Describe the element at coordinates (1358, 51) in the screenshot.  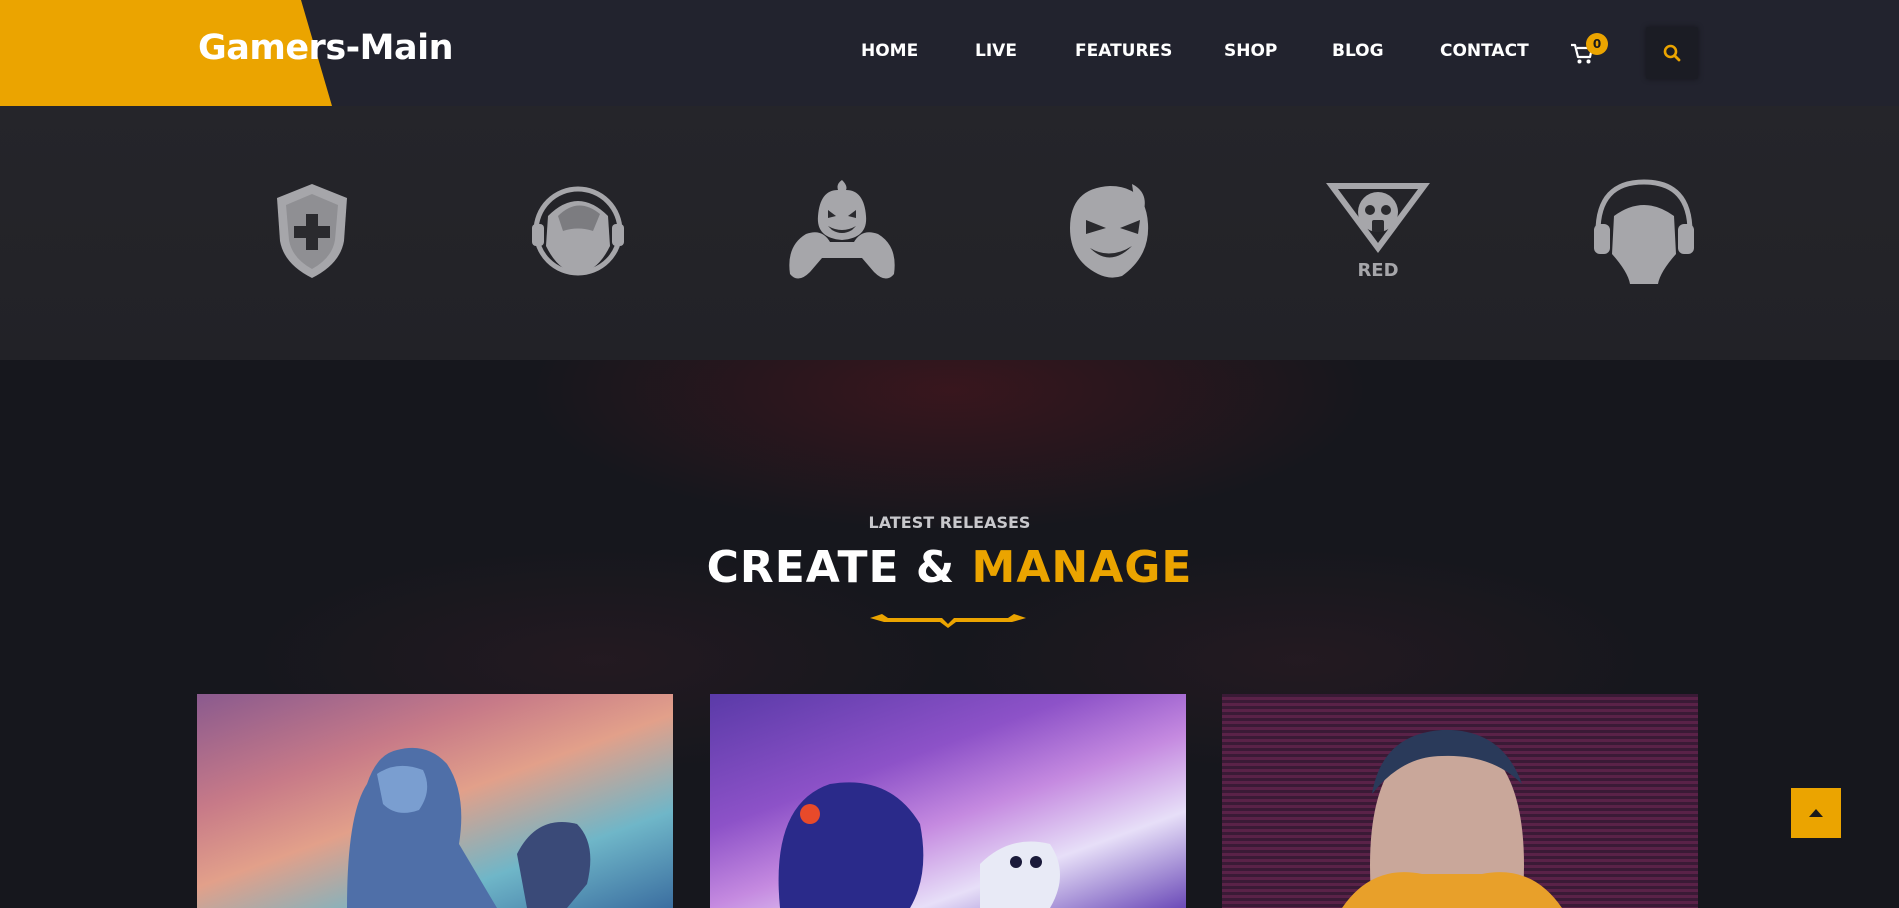
I see `nav-blog: BLOG` at that location.